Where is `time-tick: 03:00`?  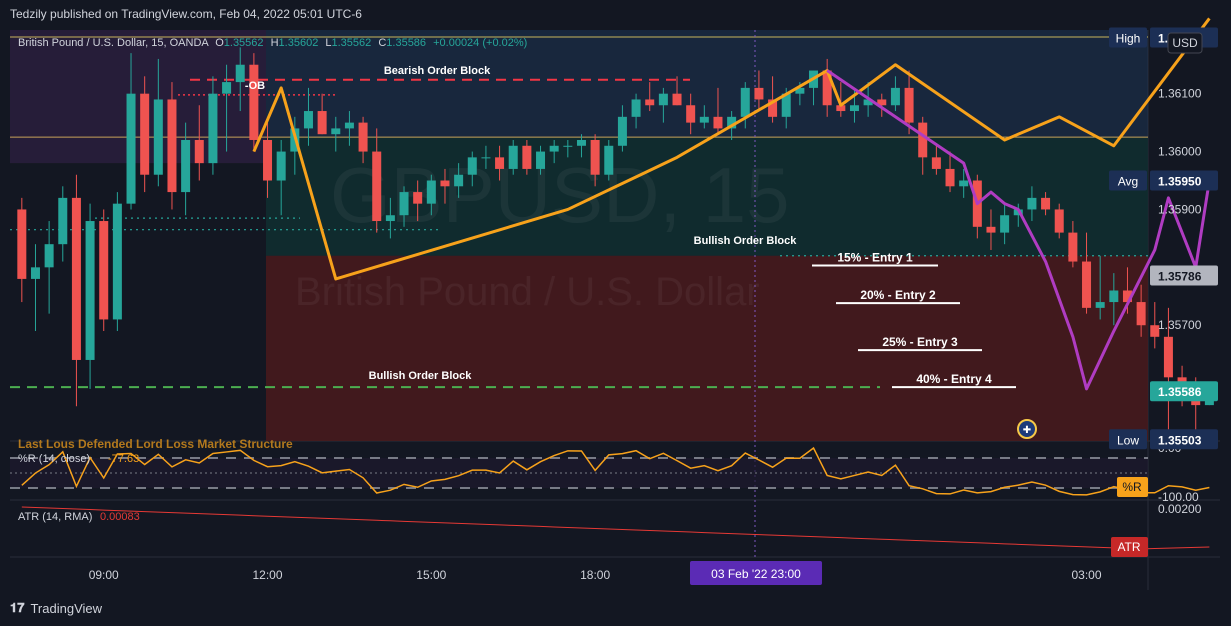
time-tick: 03:00 is located at coordinates (1087, 575).